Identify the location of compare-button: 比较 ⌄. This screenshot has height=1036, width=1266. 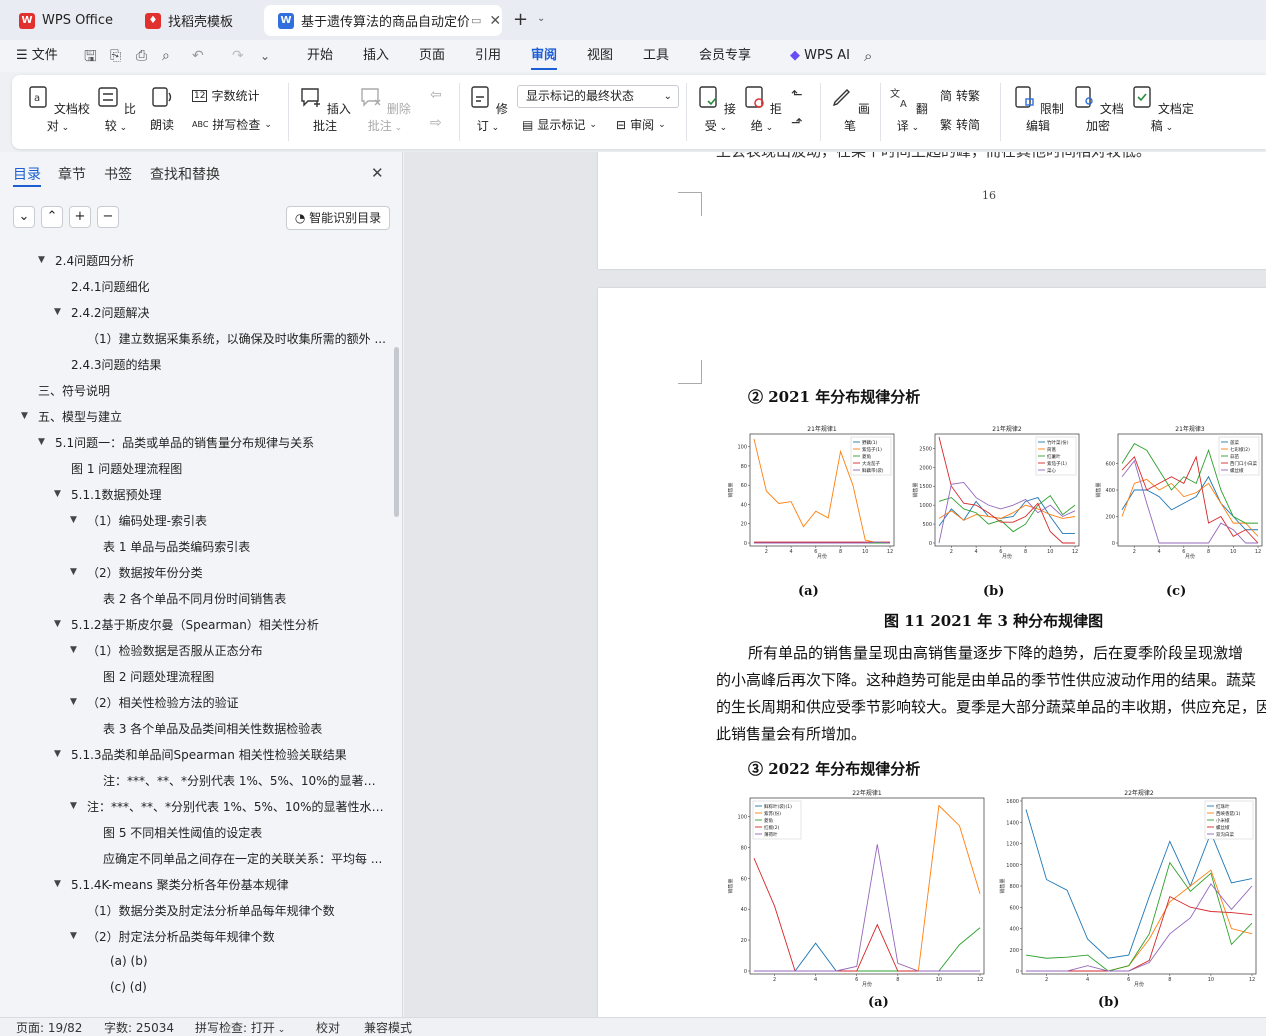
(116, 109).